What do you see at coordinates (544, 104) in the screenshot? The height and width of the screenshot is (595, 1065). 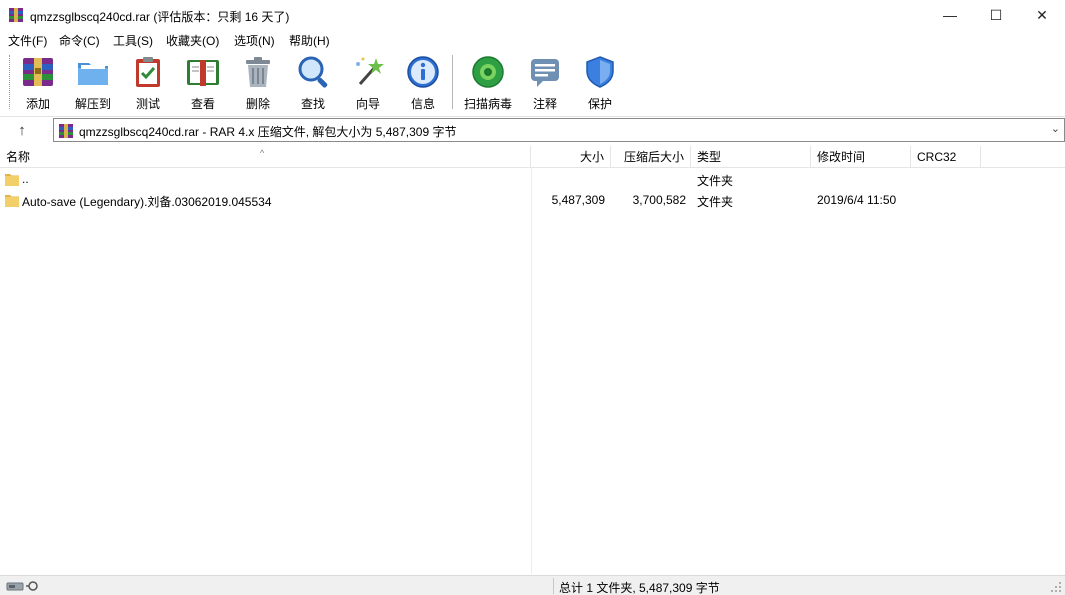 I see `comment-label: 注释` at bounding box center [544, 104].